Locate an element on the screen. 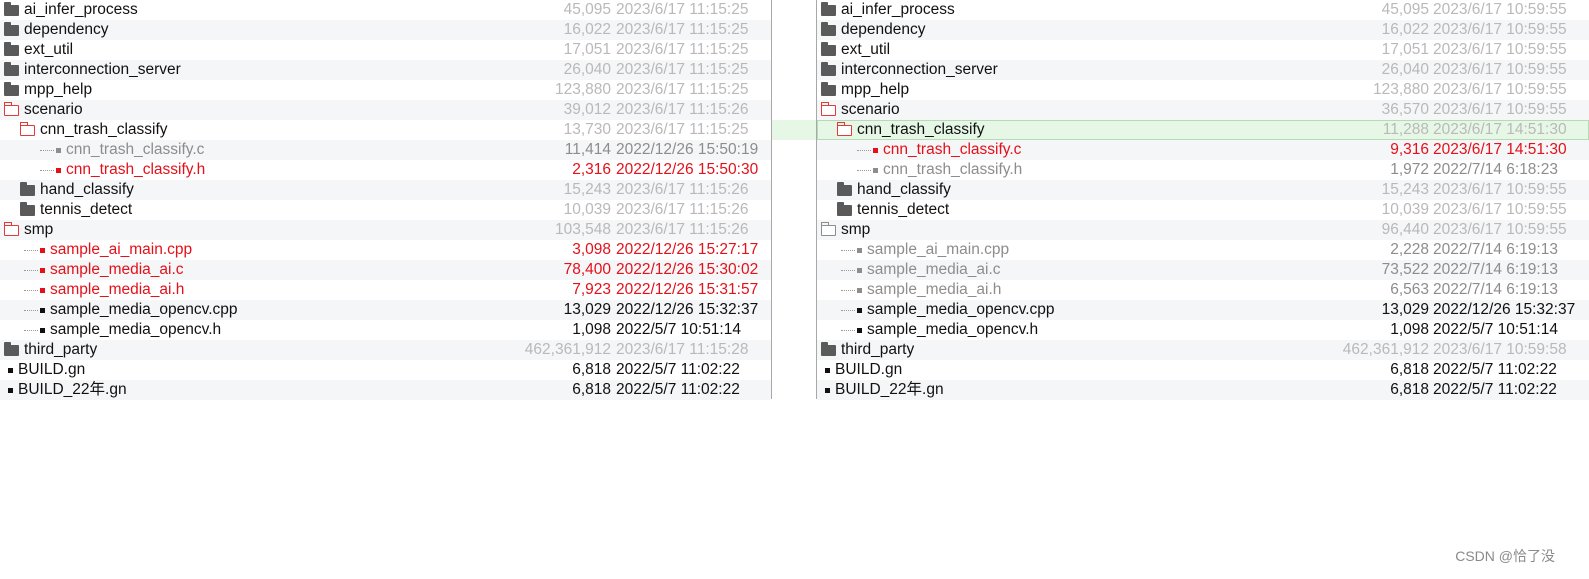 The image size is (1589, 579). file-size: 123,880 is located at coordinates (582, 89).